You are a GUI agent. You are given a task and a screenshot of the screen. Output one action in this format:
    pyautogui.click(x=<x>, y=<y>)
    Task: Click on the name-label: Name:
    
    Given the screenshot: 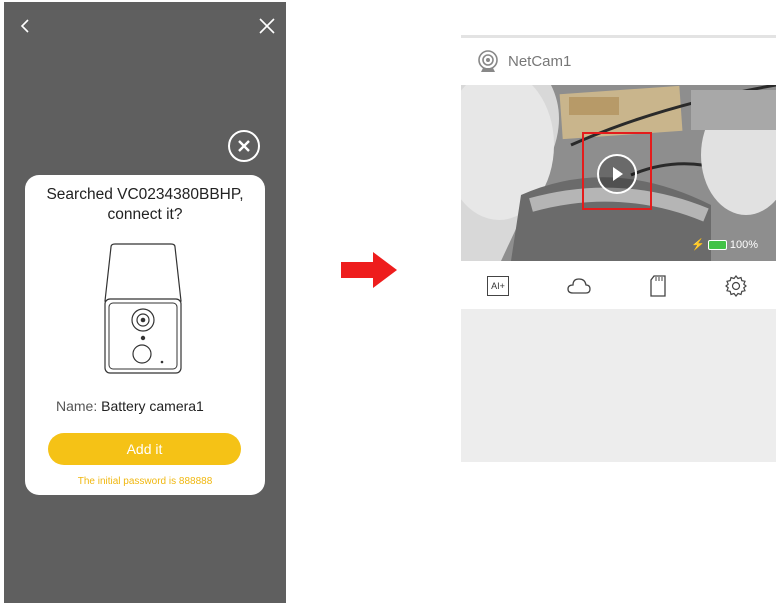 What is the action you would take?
    pyautogui.click(x=77, y=406)
    